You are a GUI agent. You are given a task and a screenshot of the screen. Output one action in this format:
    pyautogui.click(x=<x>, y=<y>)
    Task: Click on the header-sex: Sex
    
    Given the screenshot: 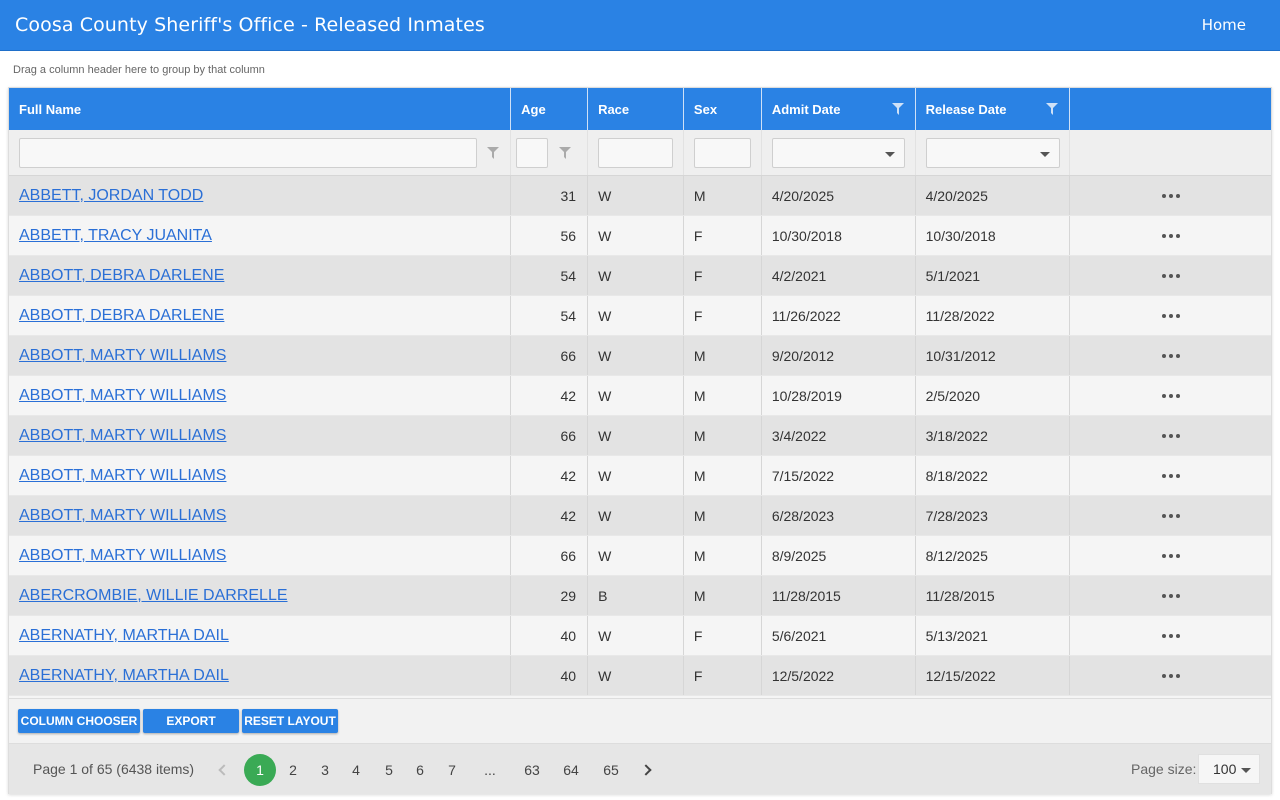 What is the action you would take?
    pyautogui.click(x=723, y=109)
    